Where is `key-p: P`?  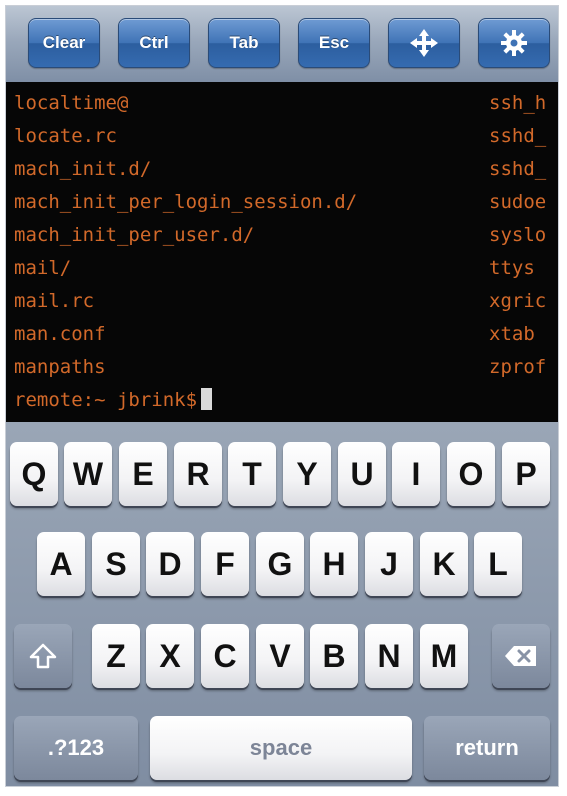
key-p: P is located at coordinates (526, 474).